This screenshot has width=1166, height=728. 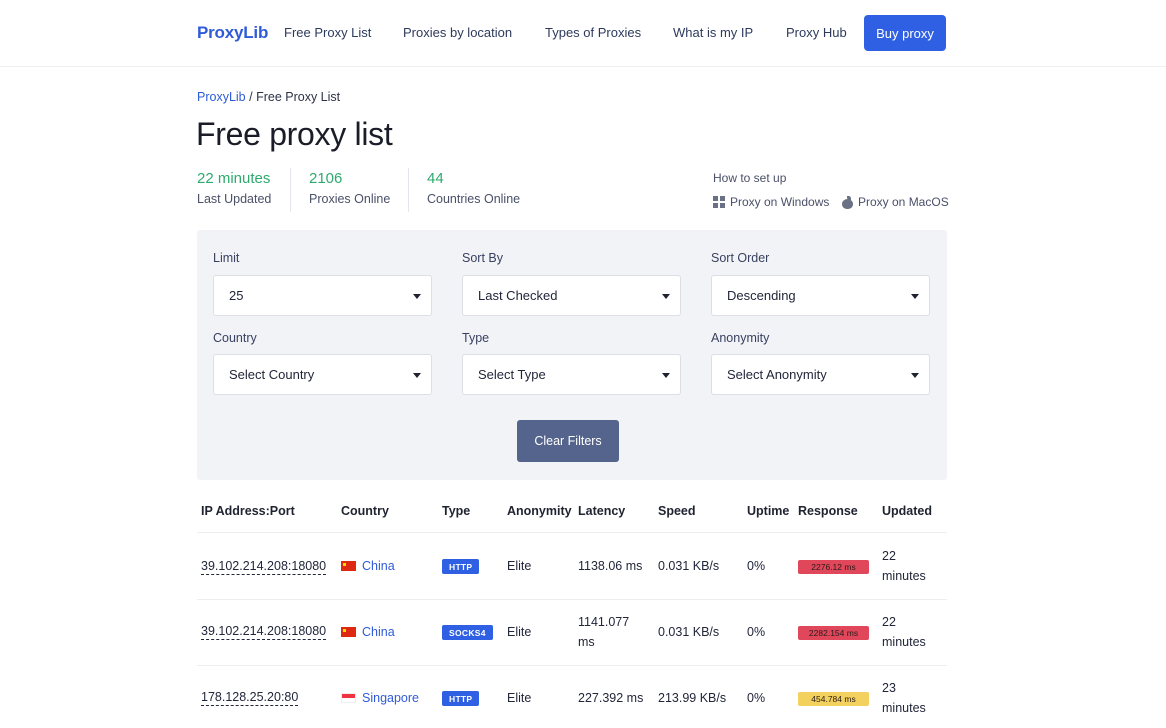 I want to click on sort-by-value: Last Checked, so click(x=518, y=295).